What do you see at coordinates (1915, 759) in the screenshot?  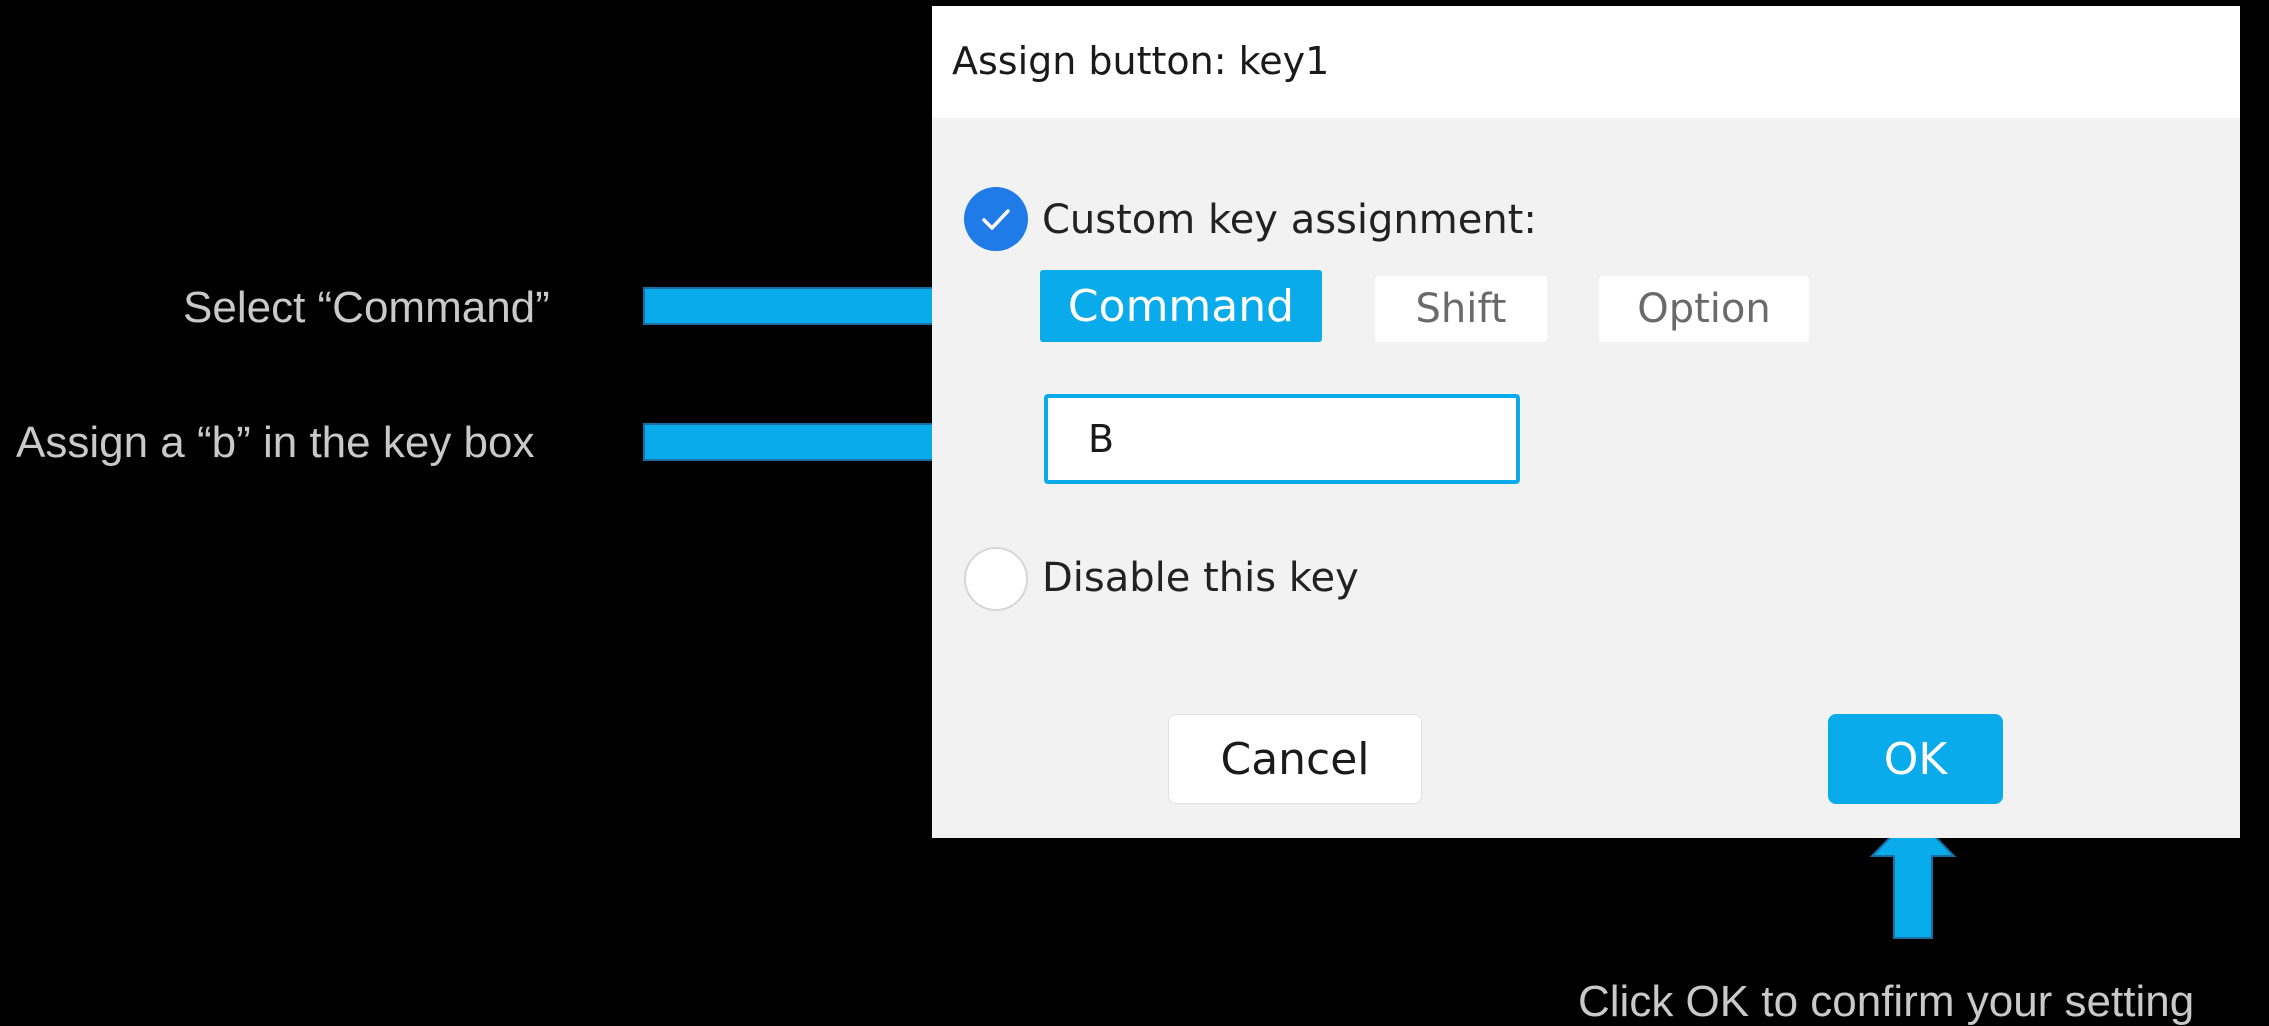 I see `ok-button: OK` at bounding box center [1915, 759].